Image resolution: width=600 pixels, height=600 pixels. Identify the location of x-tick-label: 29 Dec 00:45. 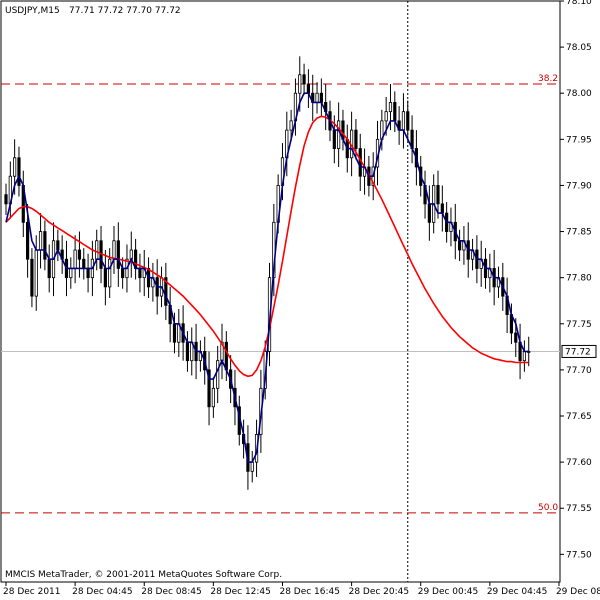
(448, 592).